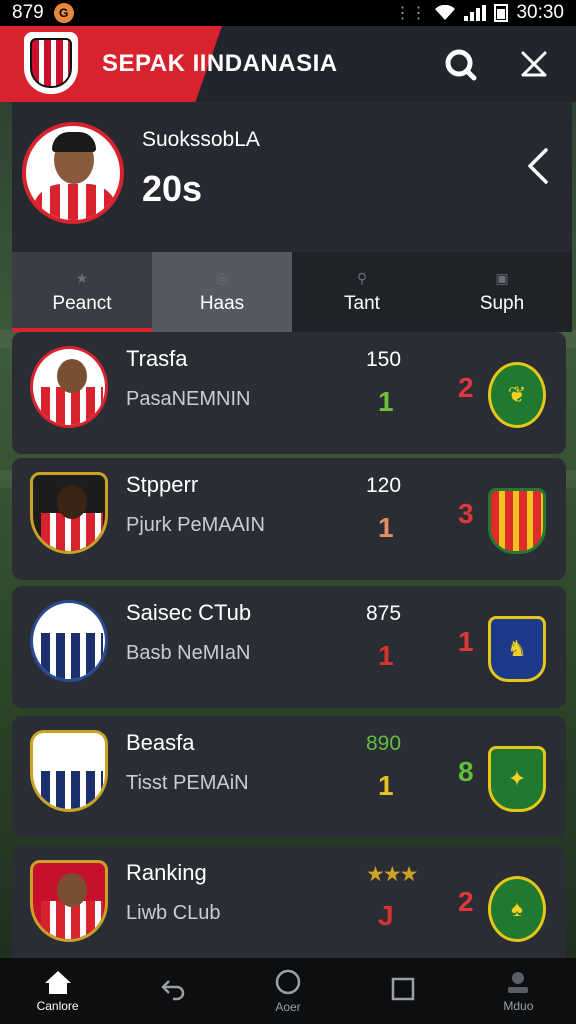 This screenshot has width=576, height=1024. Describe the element at coordinates (222, 277) in the screenshot. I see `clock-icon: ◎` at that location.